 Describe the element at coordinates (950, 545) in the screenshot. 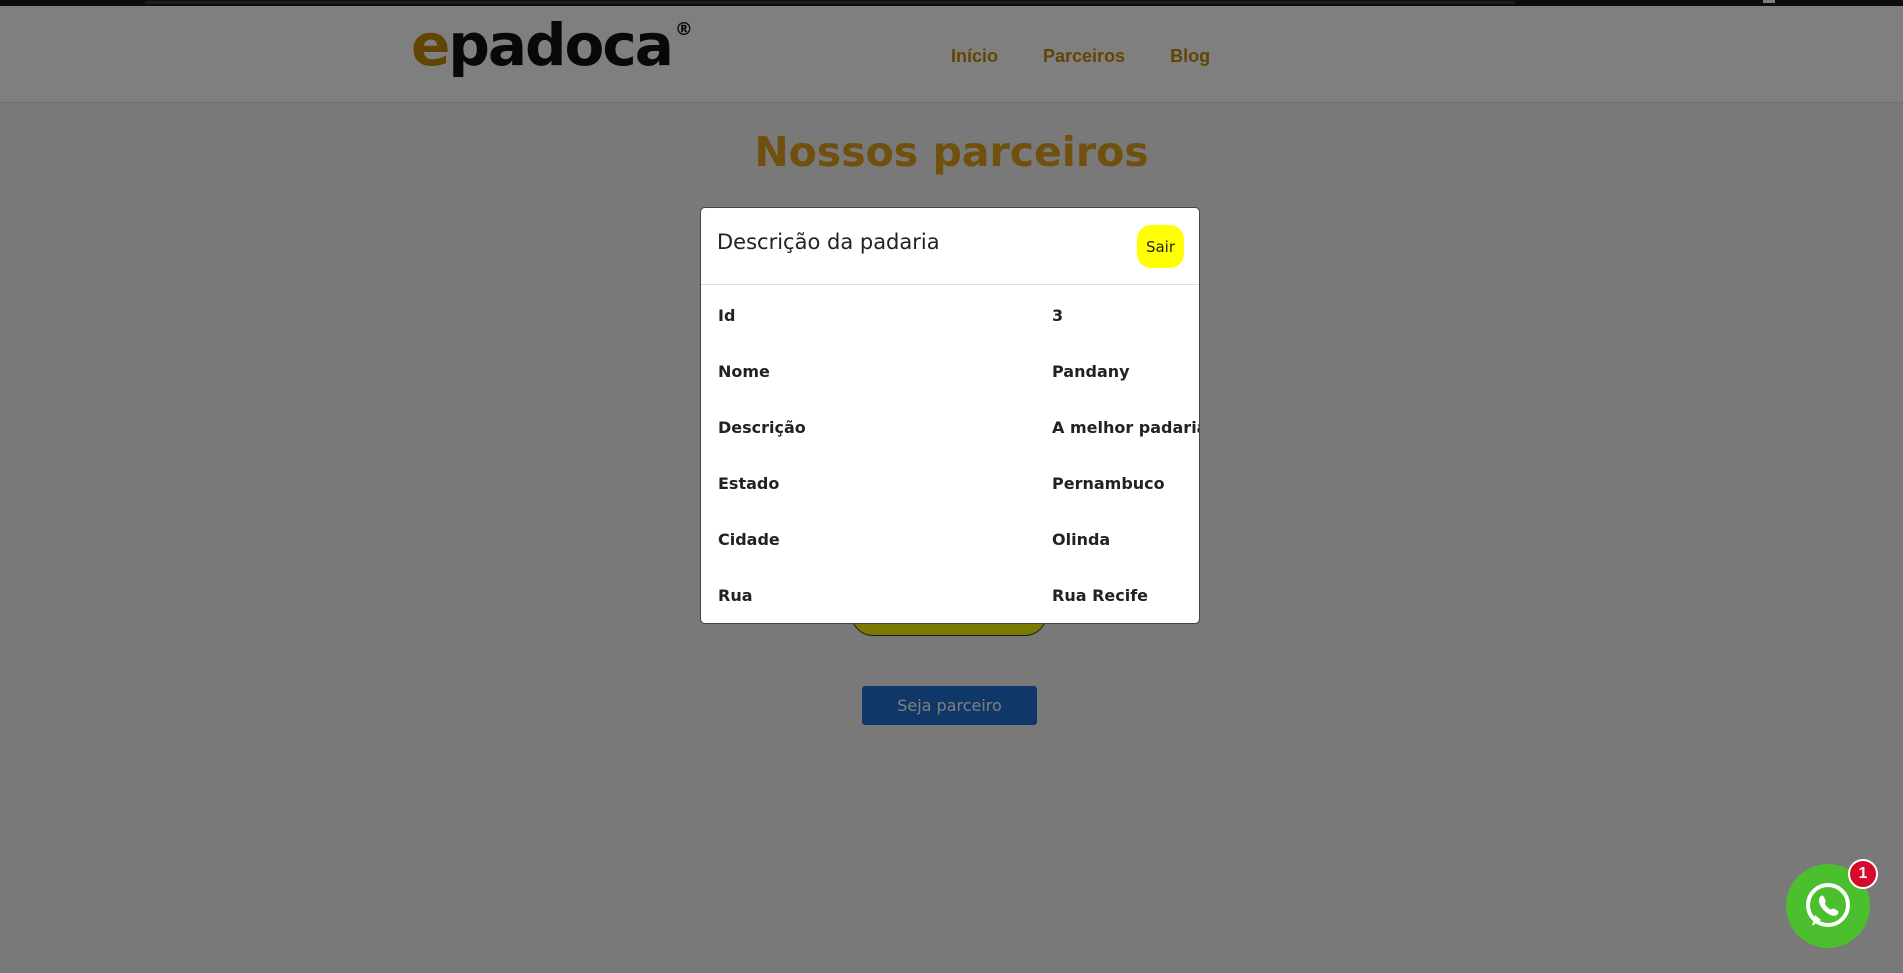

I see `detail-row: Cidade Olinda` at that location.